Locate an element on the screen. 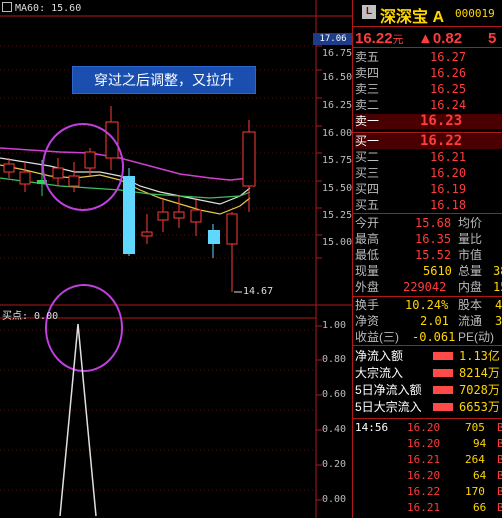 The image size is (502, 518). buy-point-label: 买点: 0.00 is located at coordinates (30, 316).